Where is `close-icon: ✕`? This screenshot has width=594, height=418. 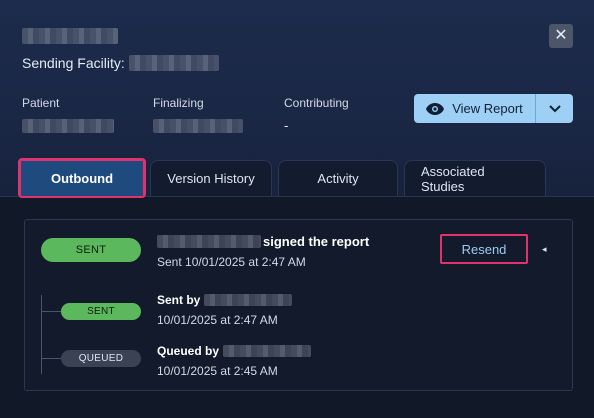 close-icon: ✕ is located at coordinates (561, 35).